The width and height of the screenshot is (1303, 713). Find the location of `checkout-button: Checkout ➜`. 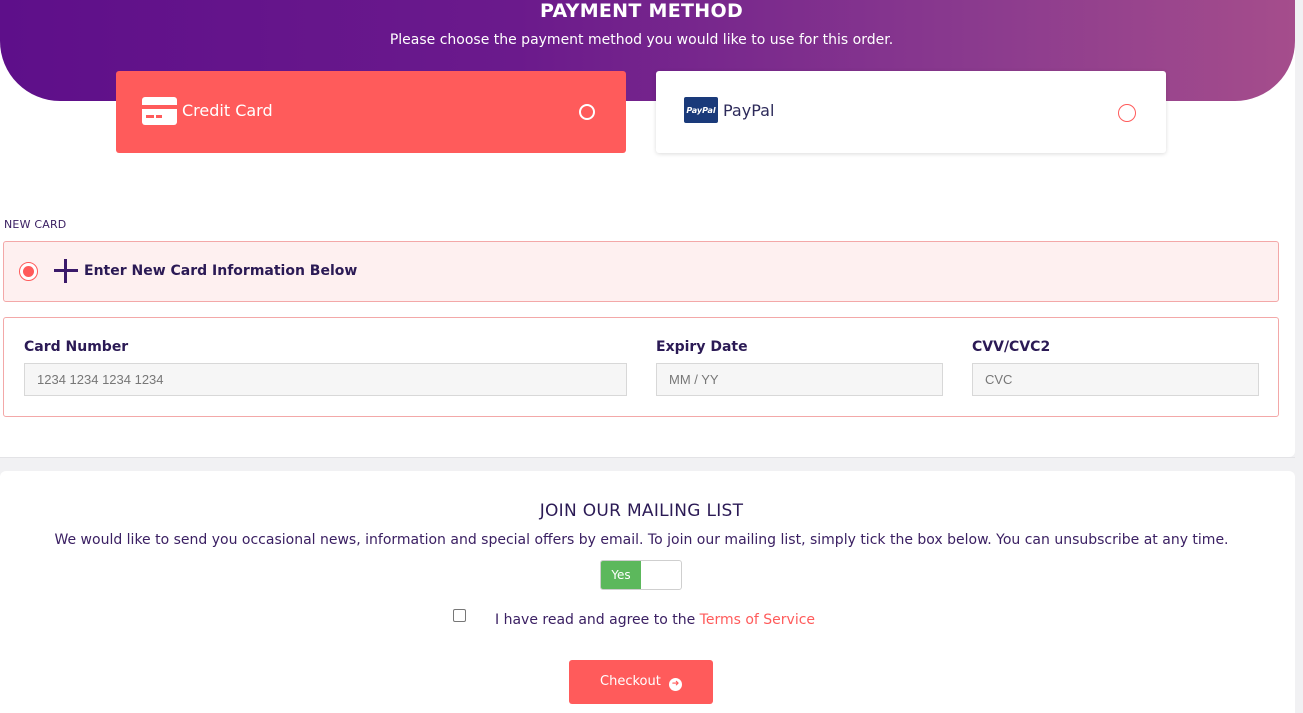

checkout-button: Checkout ➜ is located at coordinates (641, 682).